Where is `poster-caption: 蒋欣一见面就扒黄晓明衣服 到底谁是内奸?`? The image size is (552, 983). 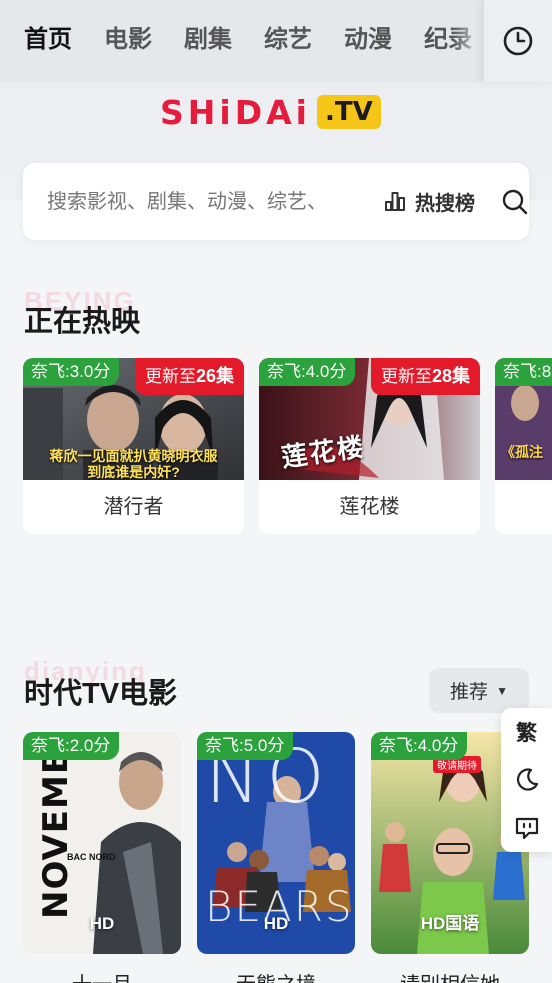
poster-caption: 蒋欣一见面就扒黄晓明衣服 到底谁是内奸? is located at coordinates (133, 464).